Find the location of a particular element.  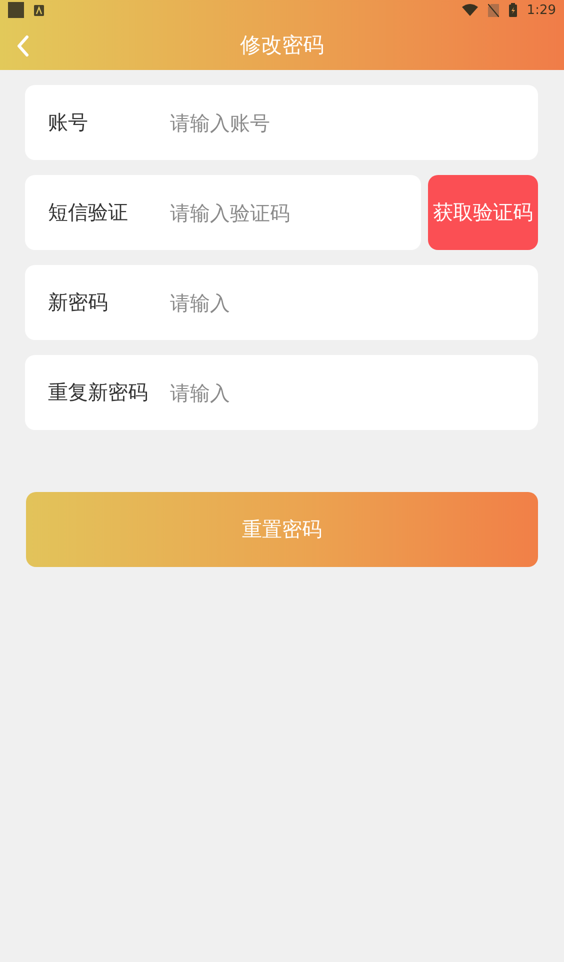

field-label: 短信验证 is located at coordinates (88, 212).